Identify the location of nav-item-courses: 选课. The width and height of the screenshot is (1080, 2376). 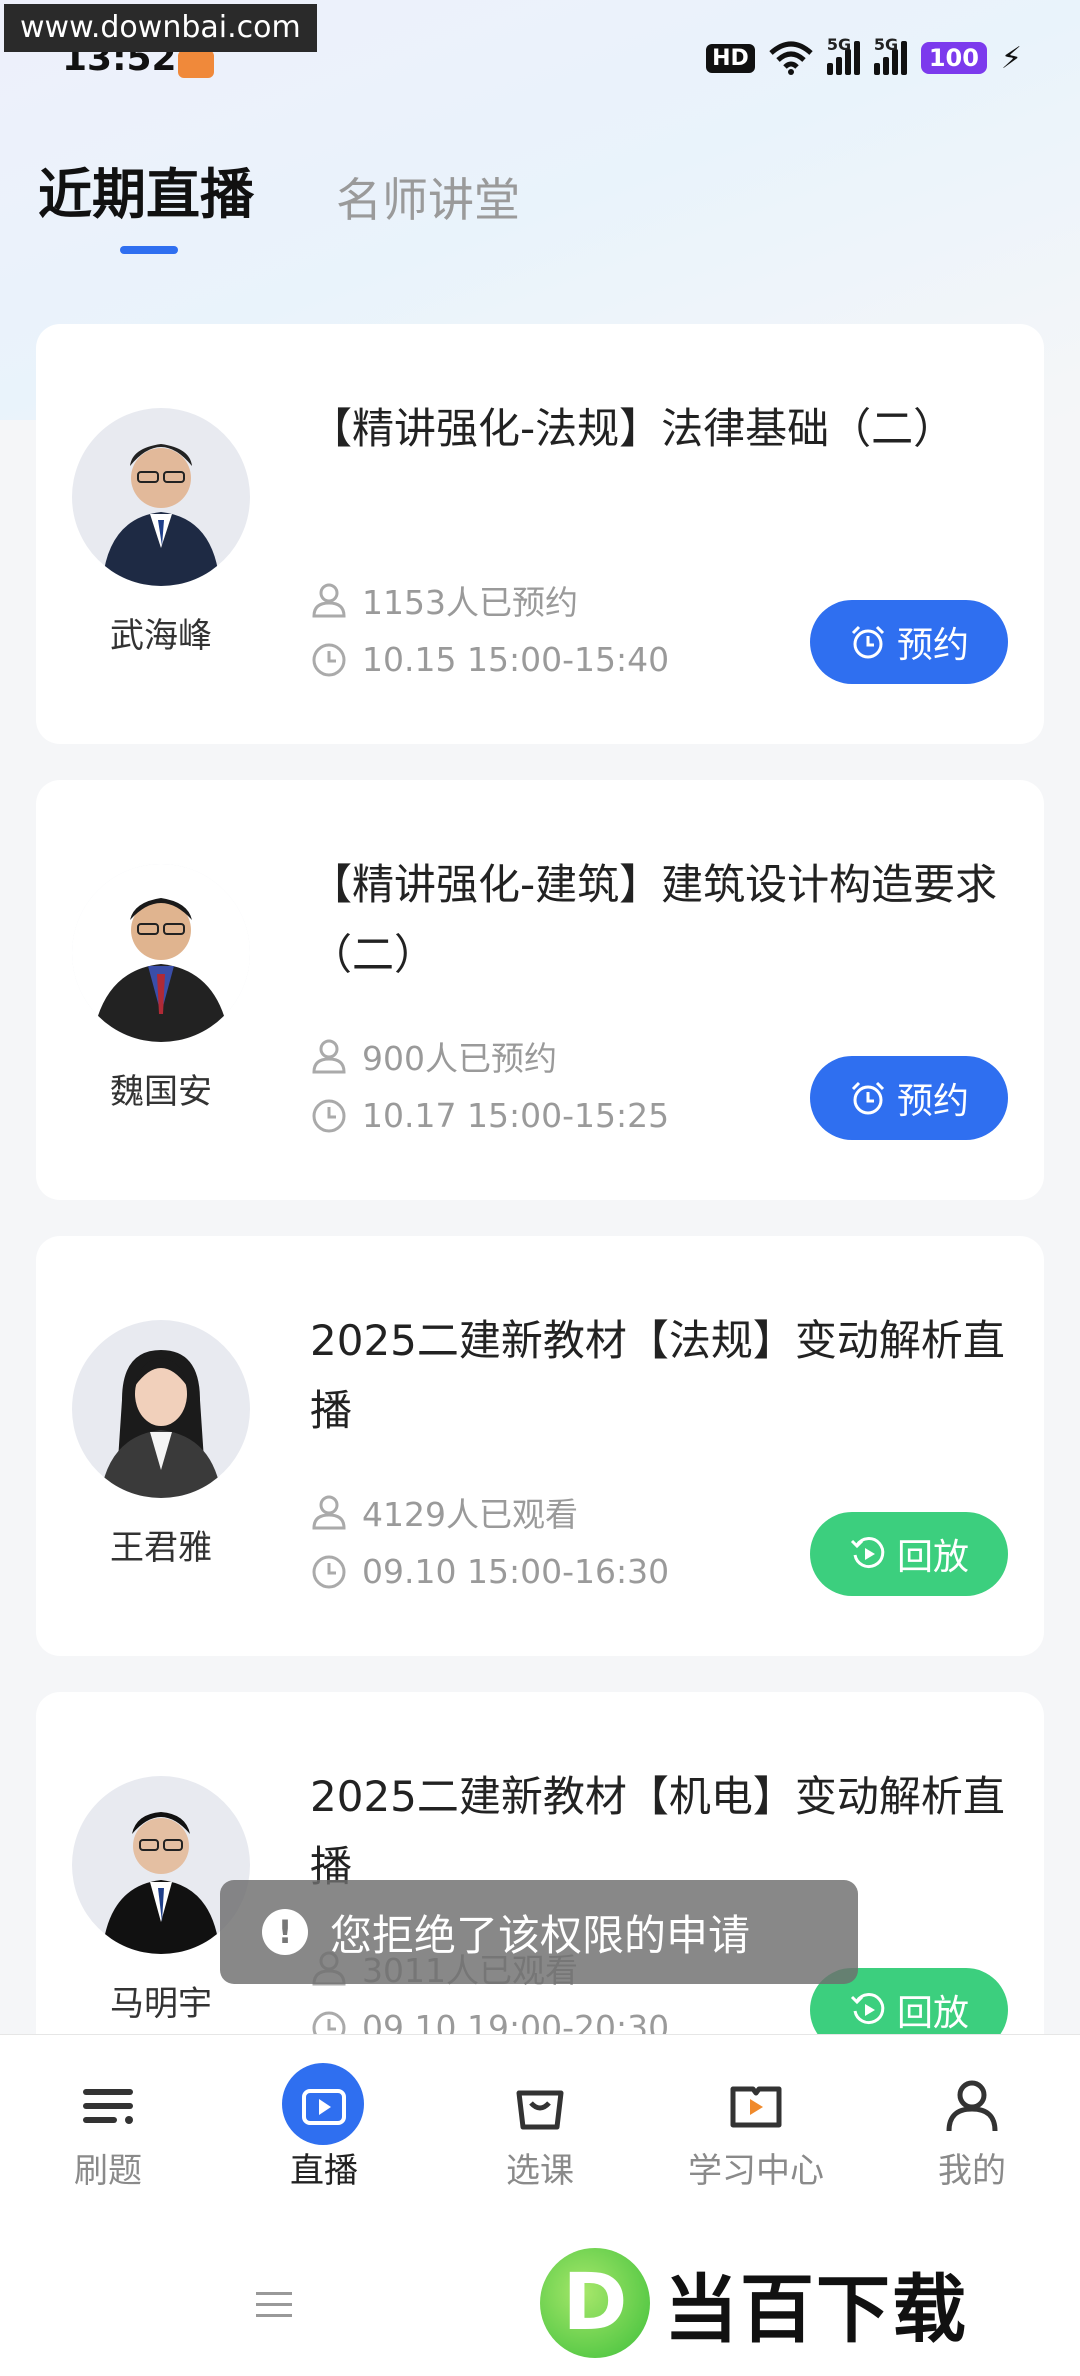
(540, 2128).